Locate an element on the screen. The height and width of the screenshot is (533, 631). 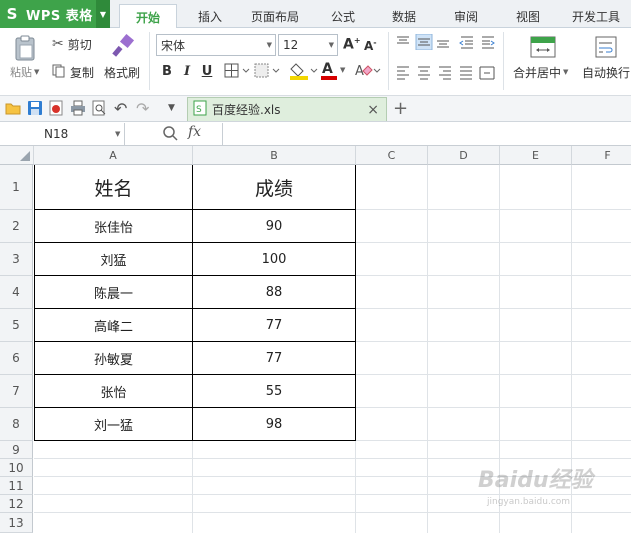
row-header: 1 is located at coordinates (16, 187).